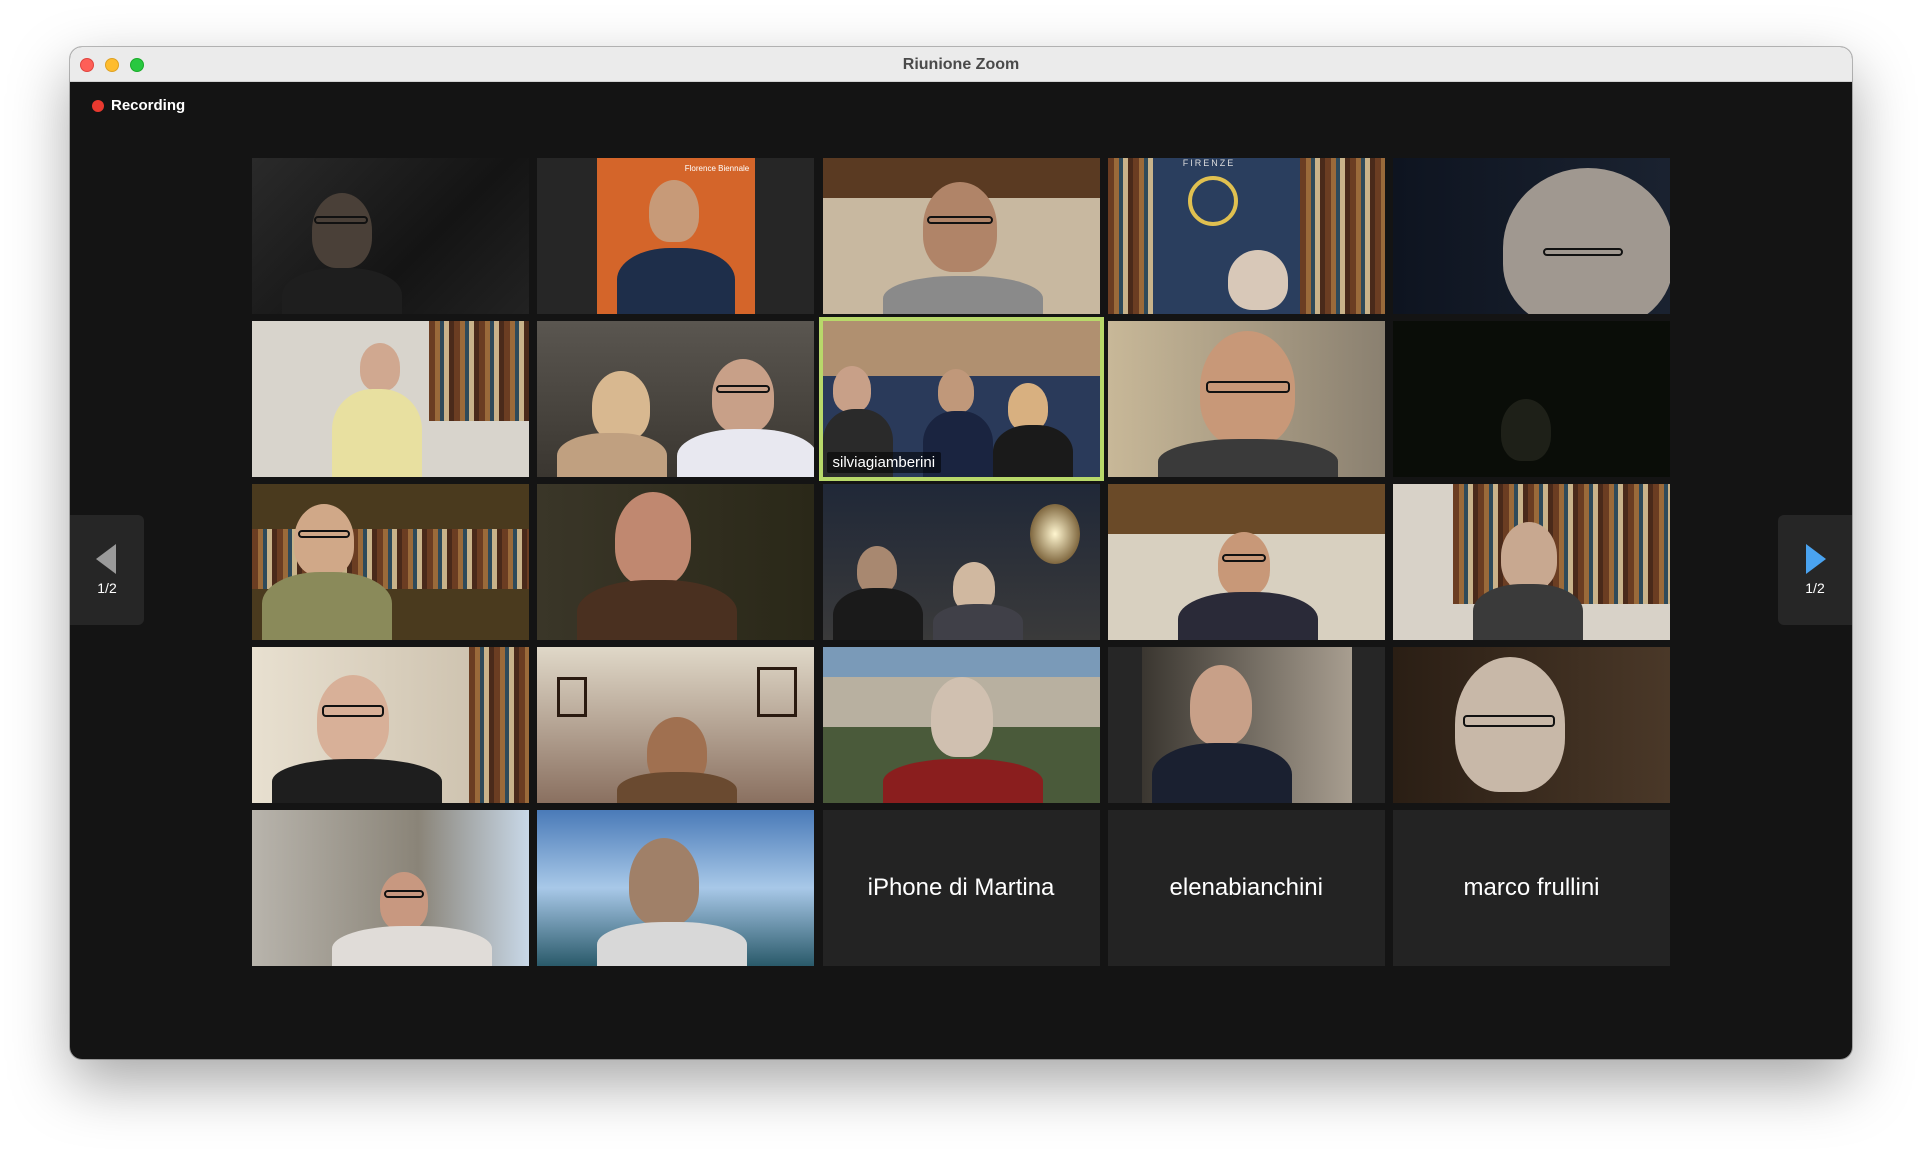  I want to click on next-page-button: 1/2, so click(1815, 570).